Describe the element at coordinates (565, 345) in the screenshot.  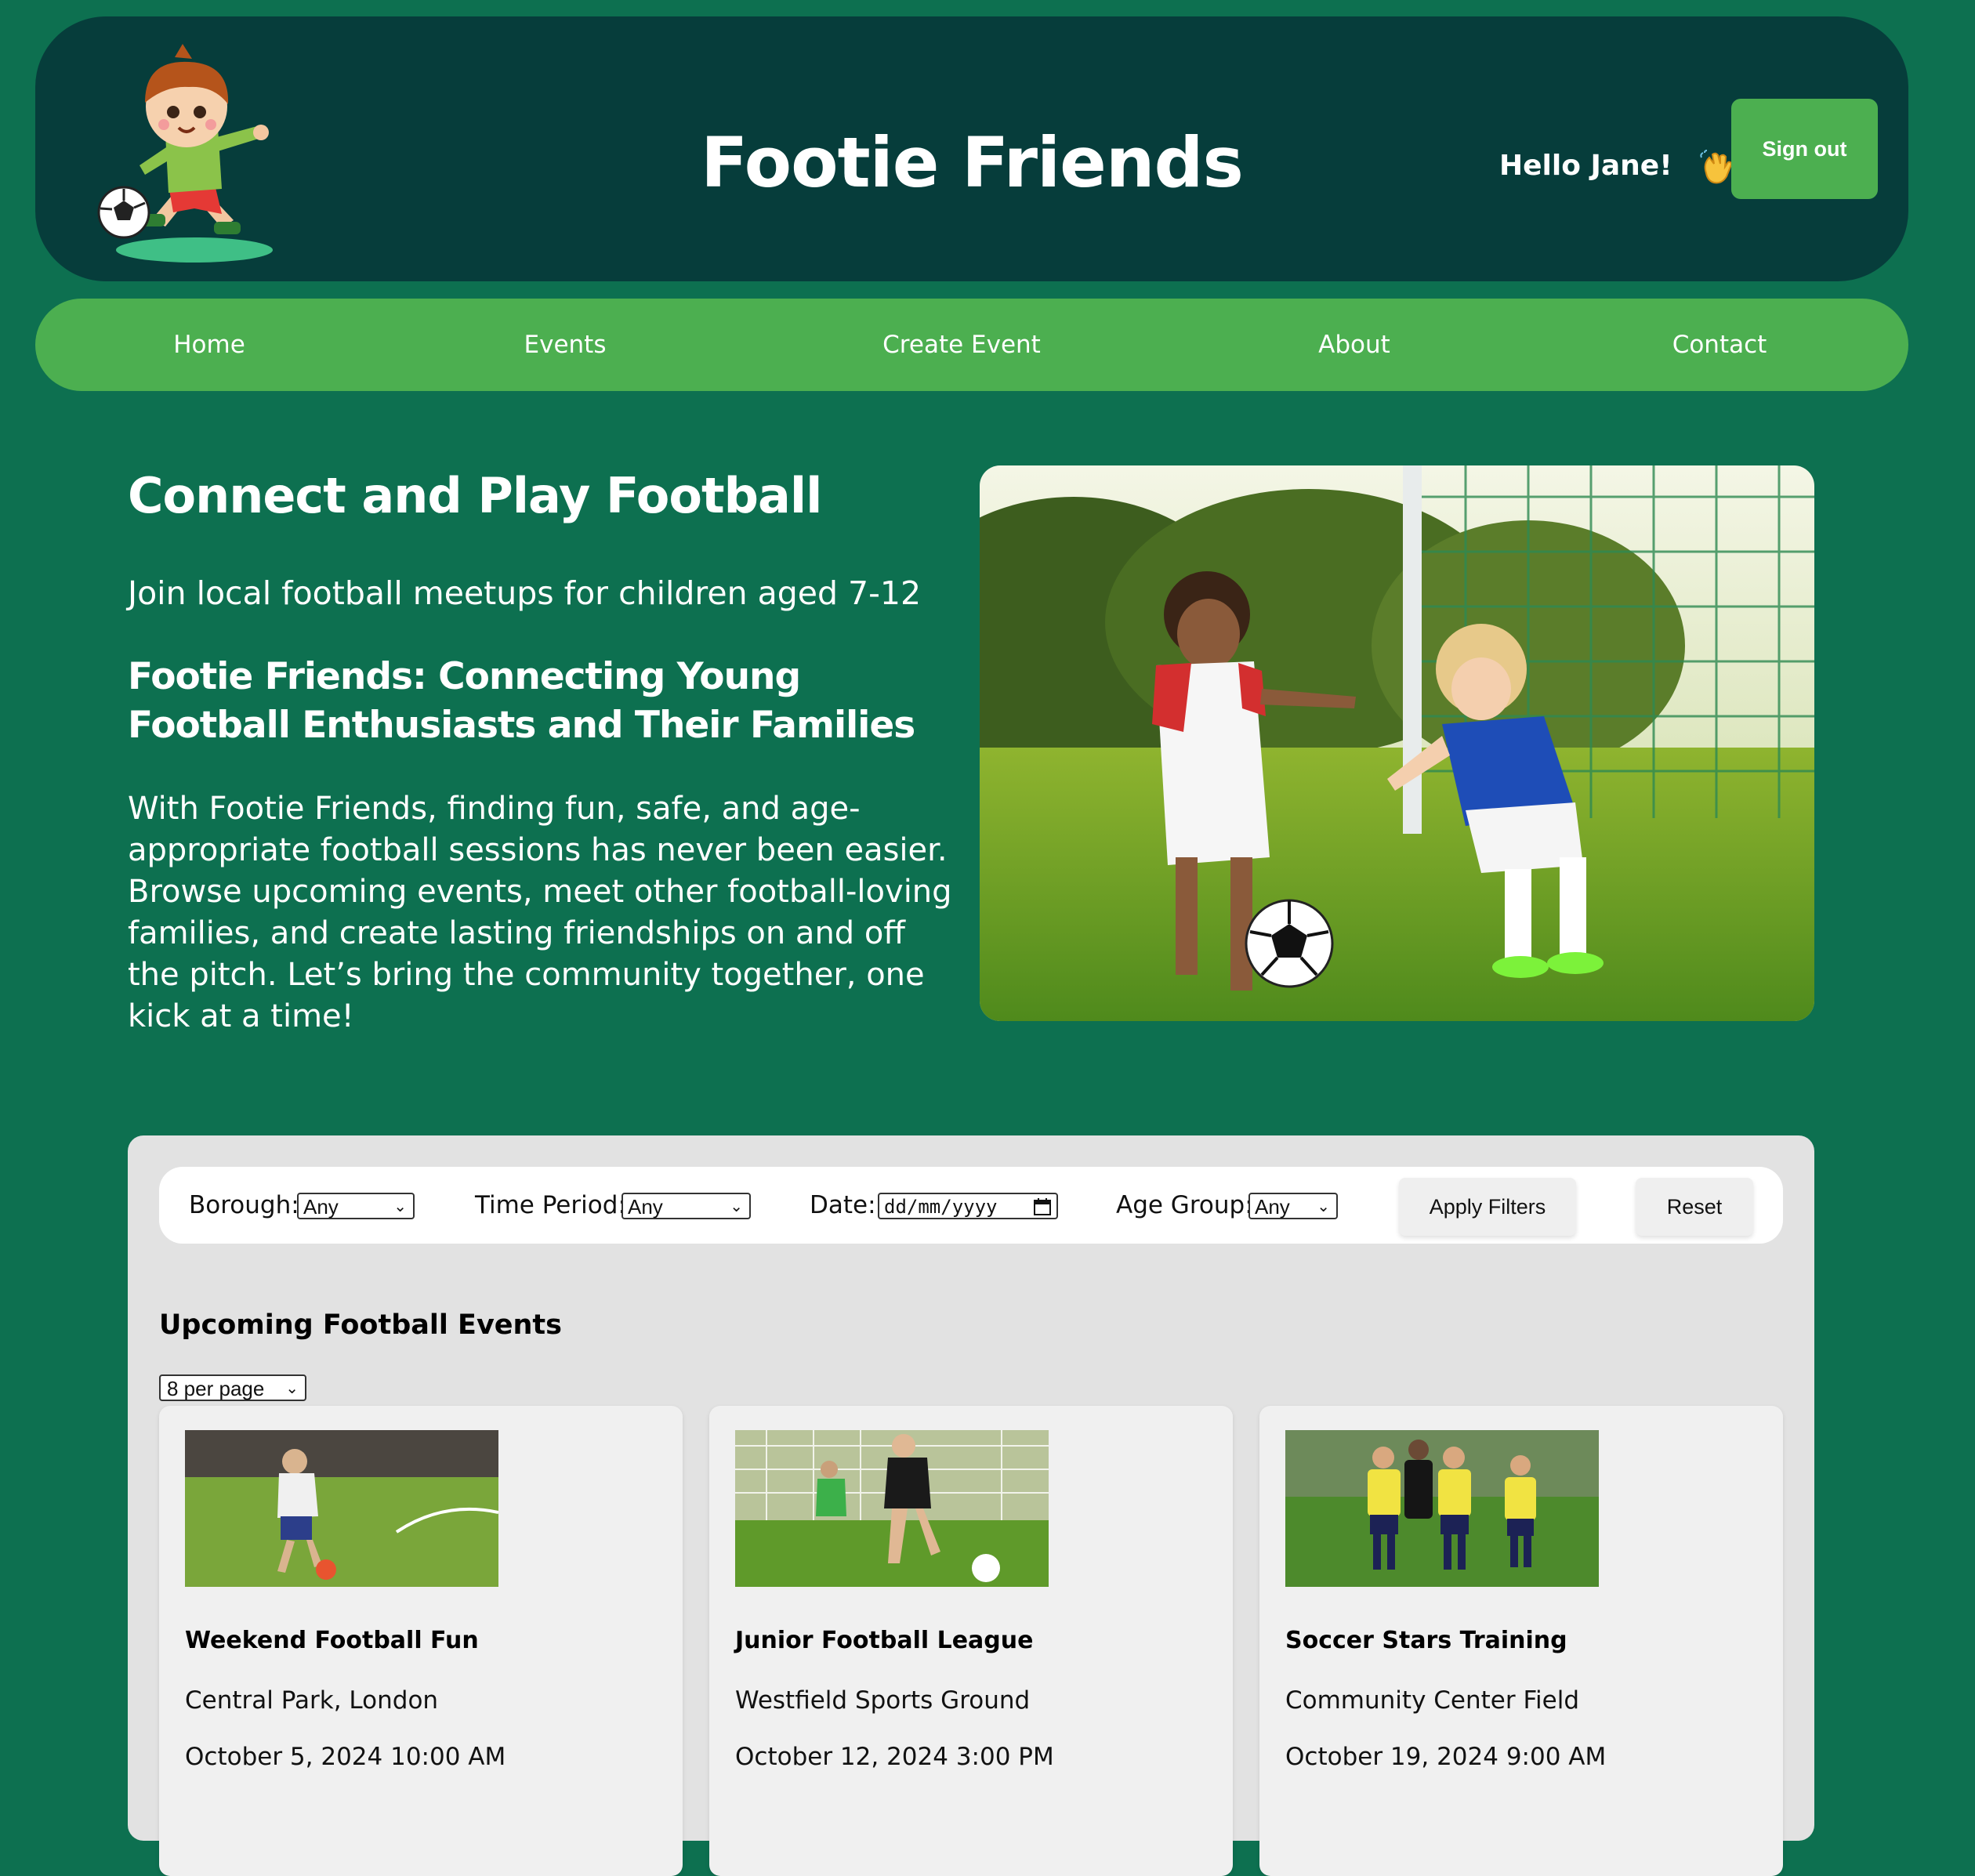
I see `nav-item-events: Events` at that location.